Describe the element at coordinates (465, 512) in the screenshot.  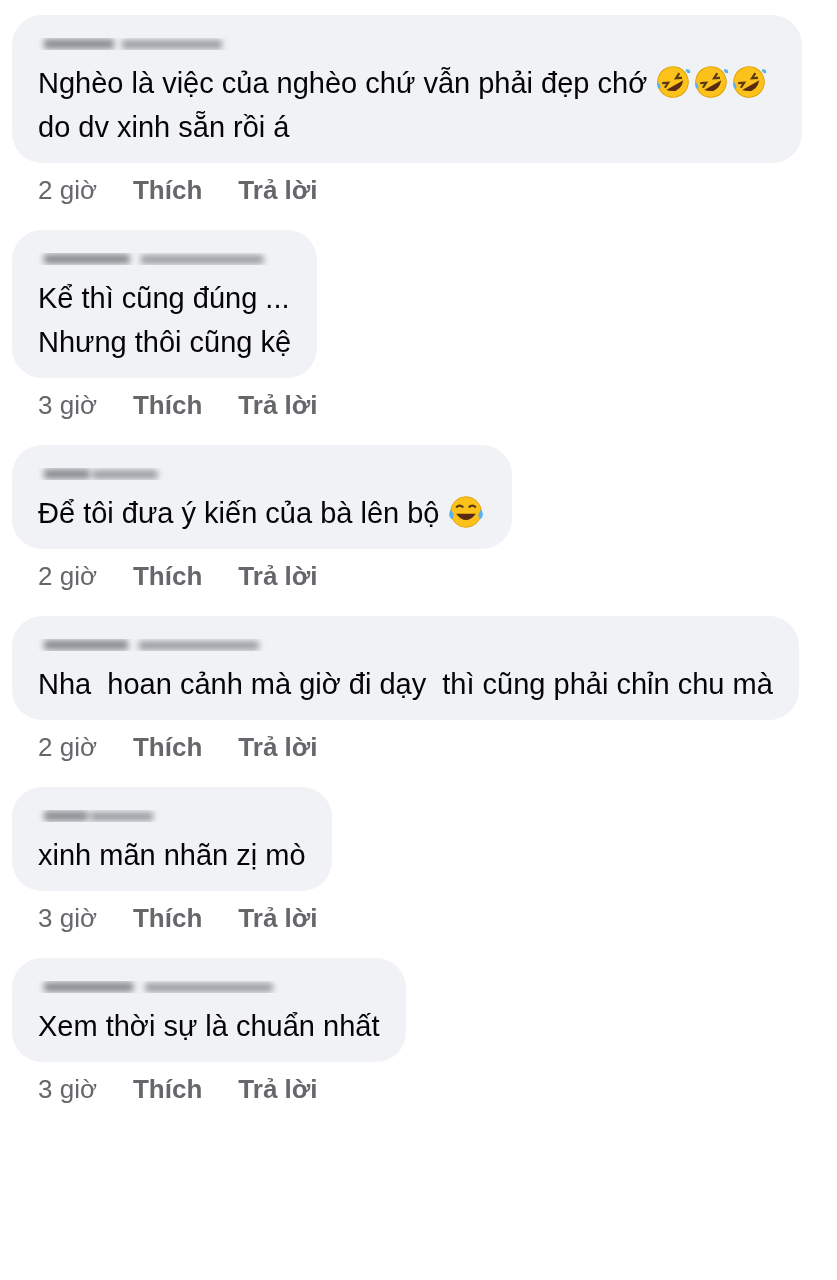
I see `tears-of-joy-emoji-icon` at that location.